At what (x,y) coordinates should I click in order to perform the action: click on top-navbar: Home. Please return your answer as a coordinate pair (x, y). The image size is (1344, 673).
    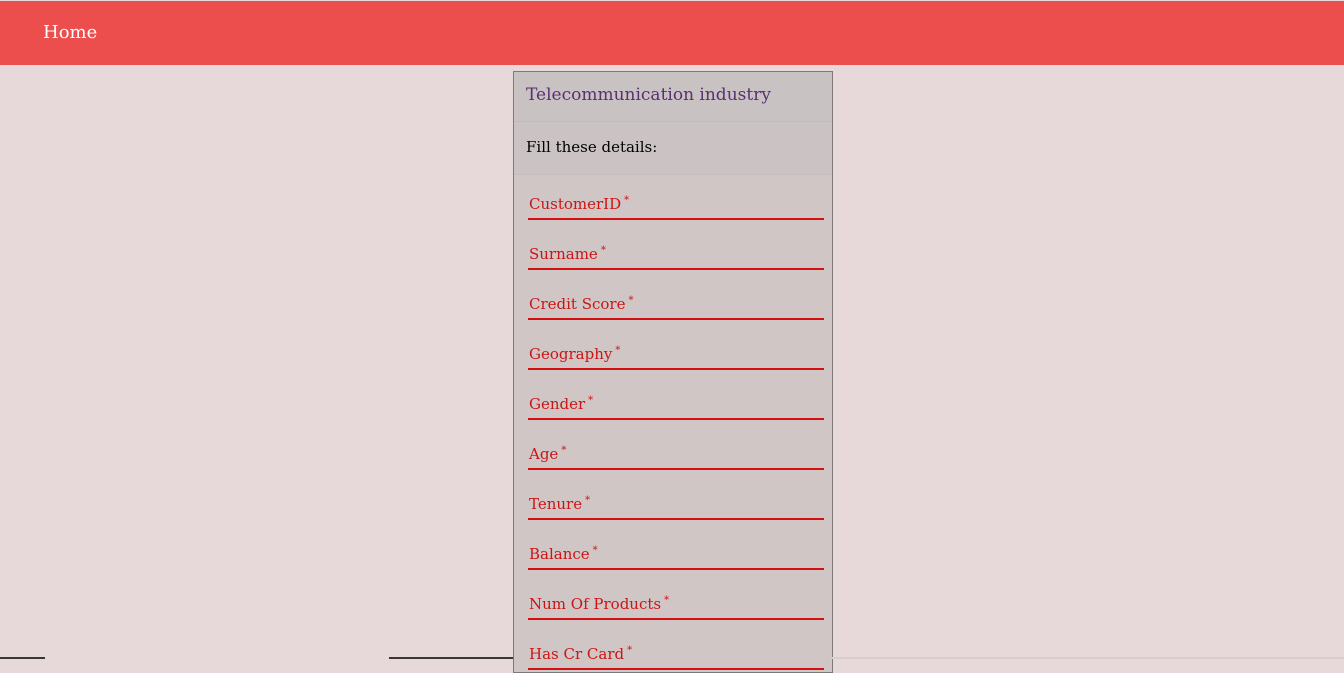
    Looking at the image, I should click on (672, 33).